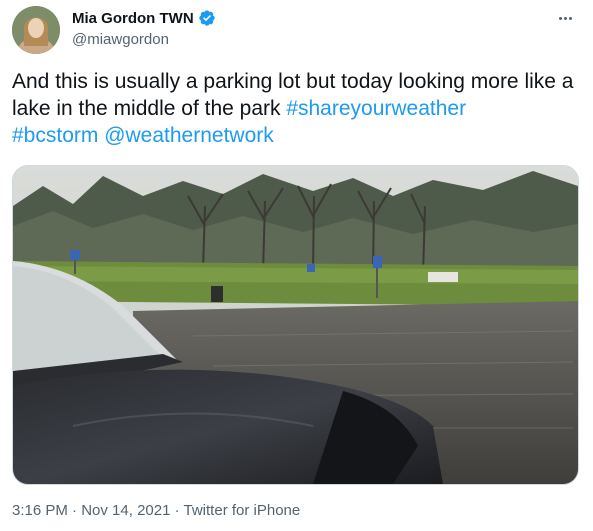 The image size is (593, 531). Describe the element at coordinates (125, 510) in the screenshot. I see `tweet-date: Nov 14, 2021` at that location.